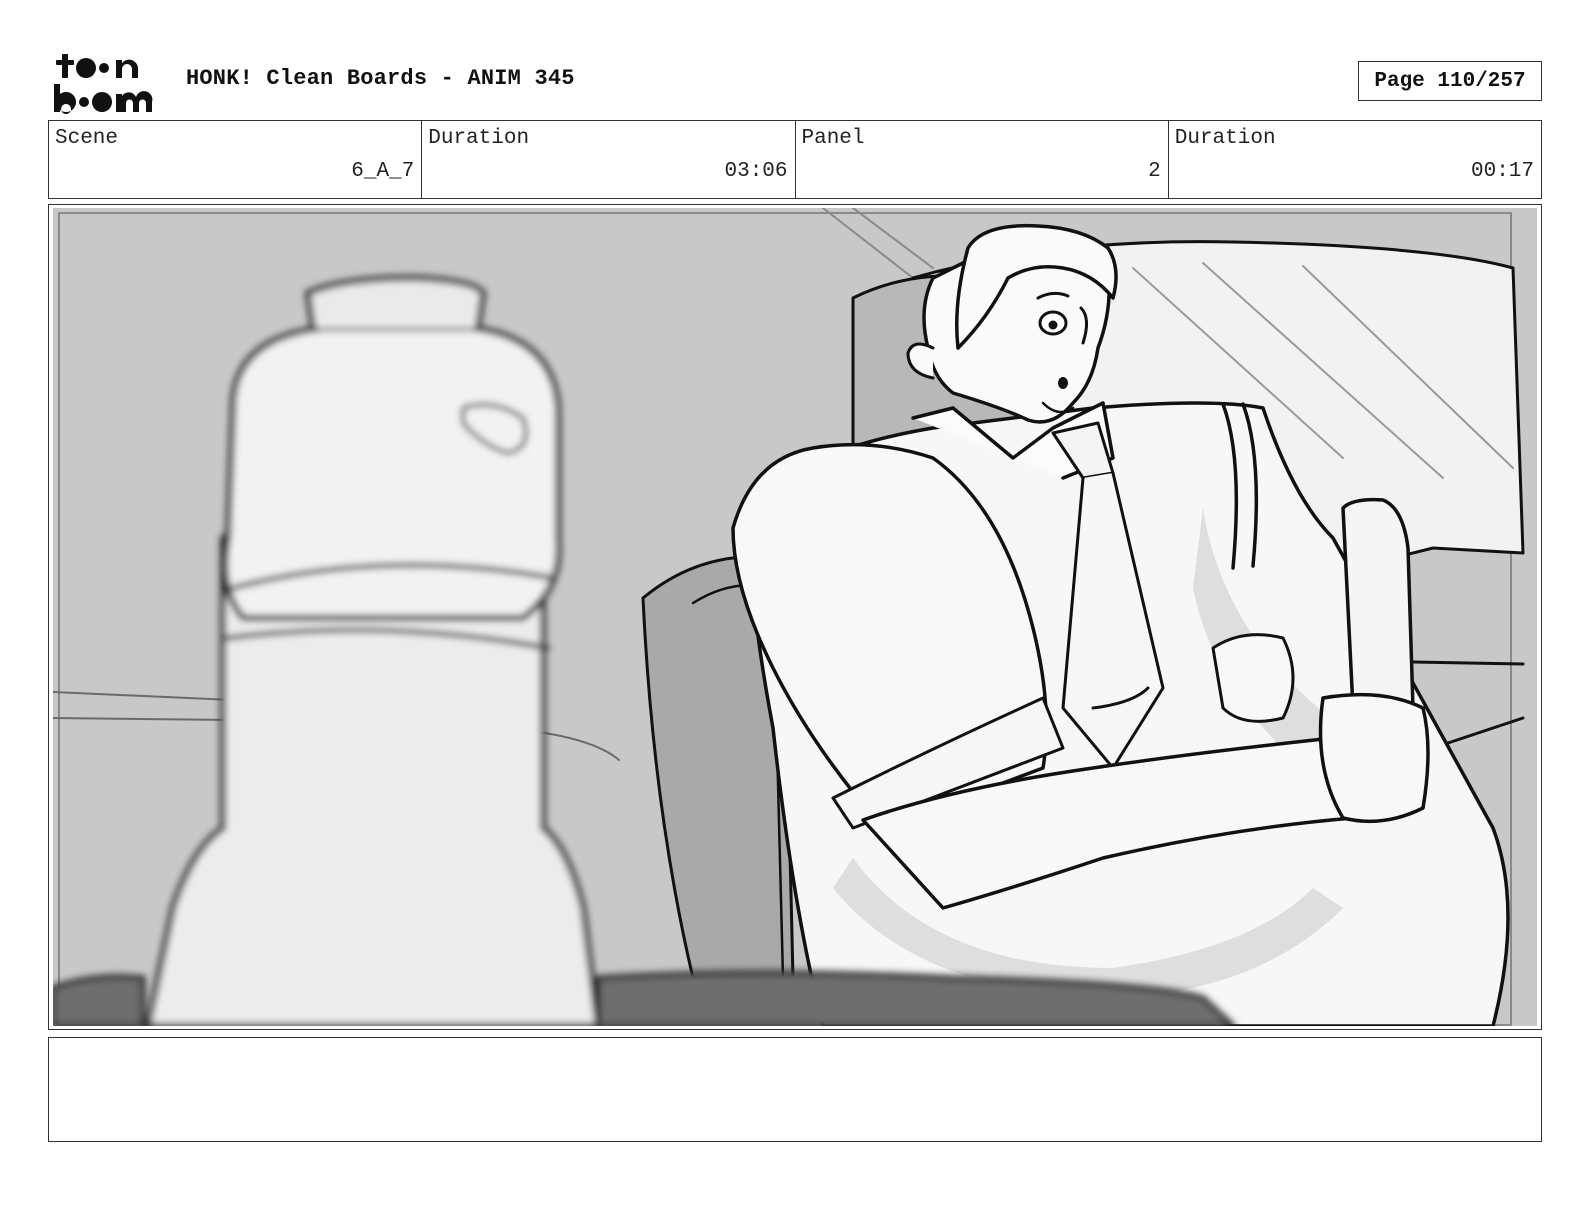 This screenshot has width=1584, height=1224. I want to click on panel-duration-cell: Duration 00:17, so click(1355, 159).